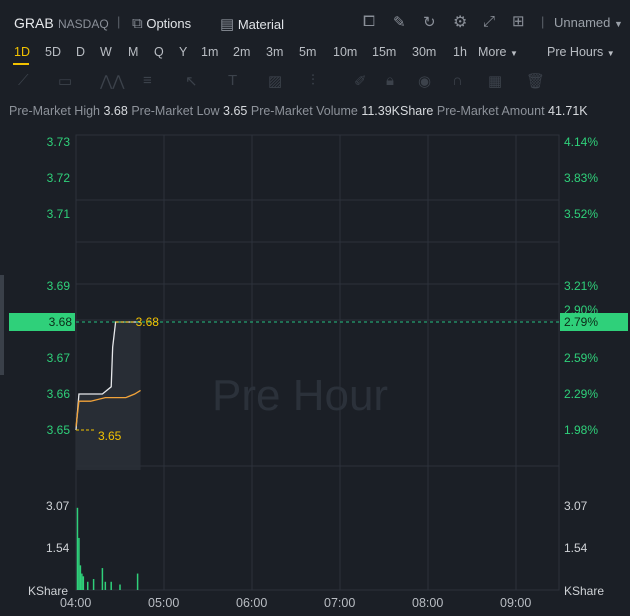 Image resolution: width=630 pixels, height=616 pixels. What do you see at coordinates (581, 430) in the screenshot?
I see `pct-tick-label: 1.98%` at bounding box center [581, 430].